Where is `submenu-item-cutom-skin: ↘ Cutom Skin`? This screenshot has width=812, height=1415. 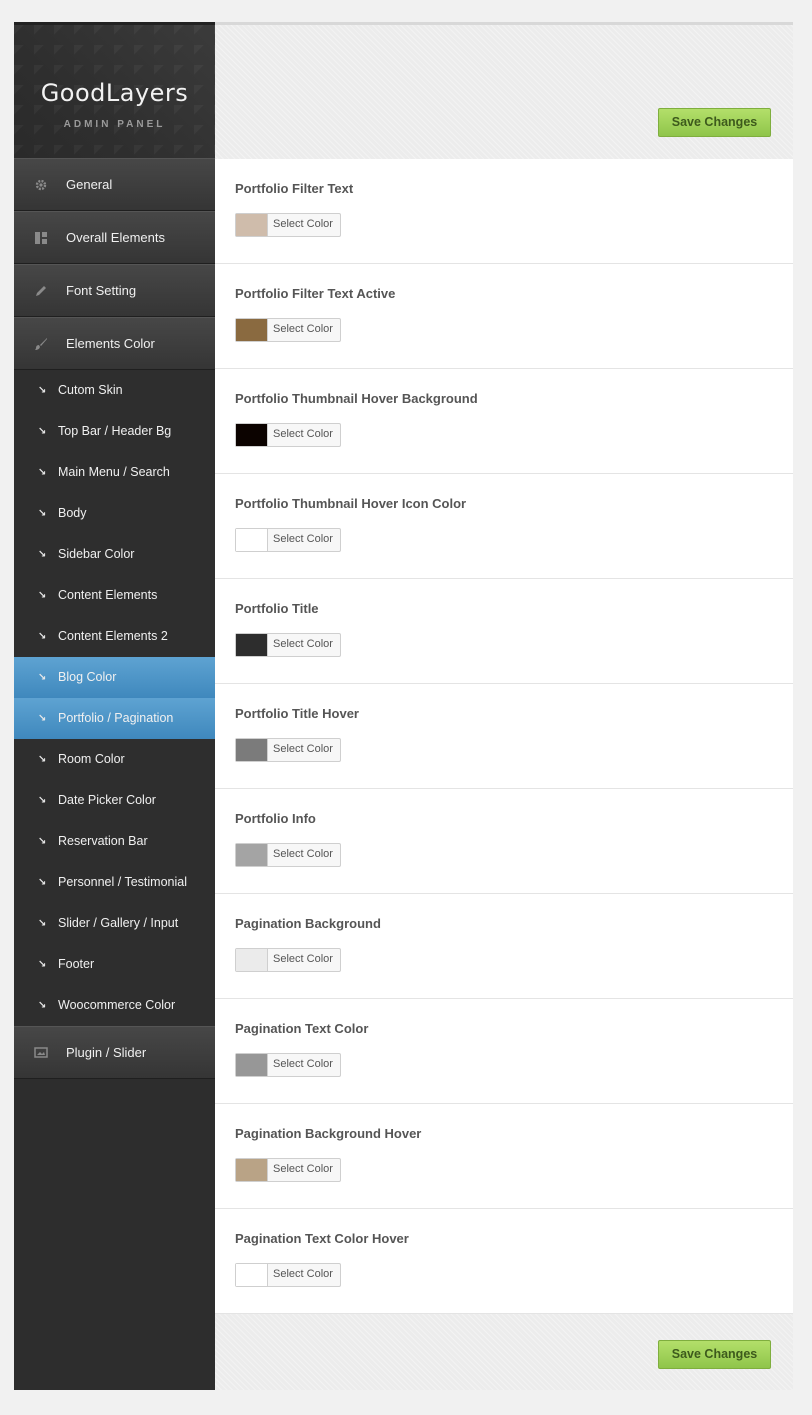 submenu-item-cutom-skin: ↘ Cutom Skin is located at coordinates (114, 390).